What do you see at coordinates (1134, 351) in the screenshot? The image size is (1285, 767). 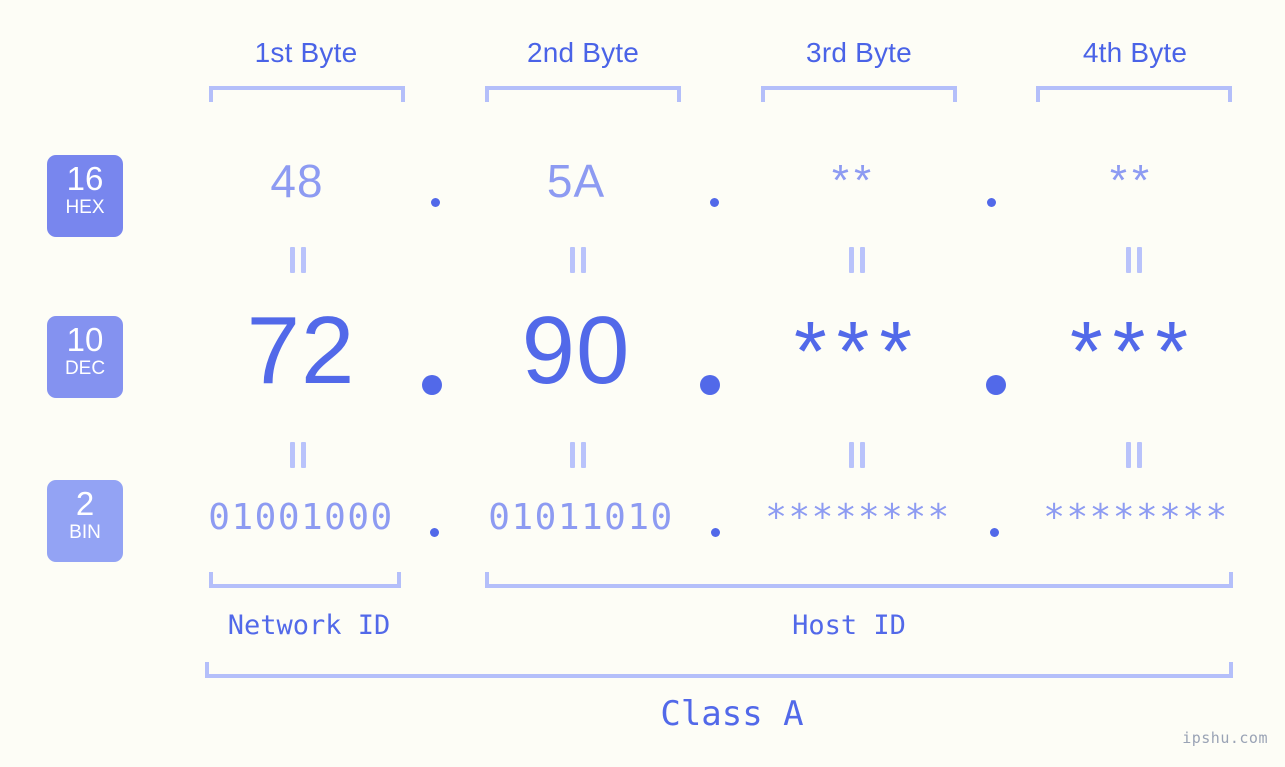 I see `dec-byte-4-value: ***` at bounding box center [1134, 351].